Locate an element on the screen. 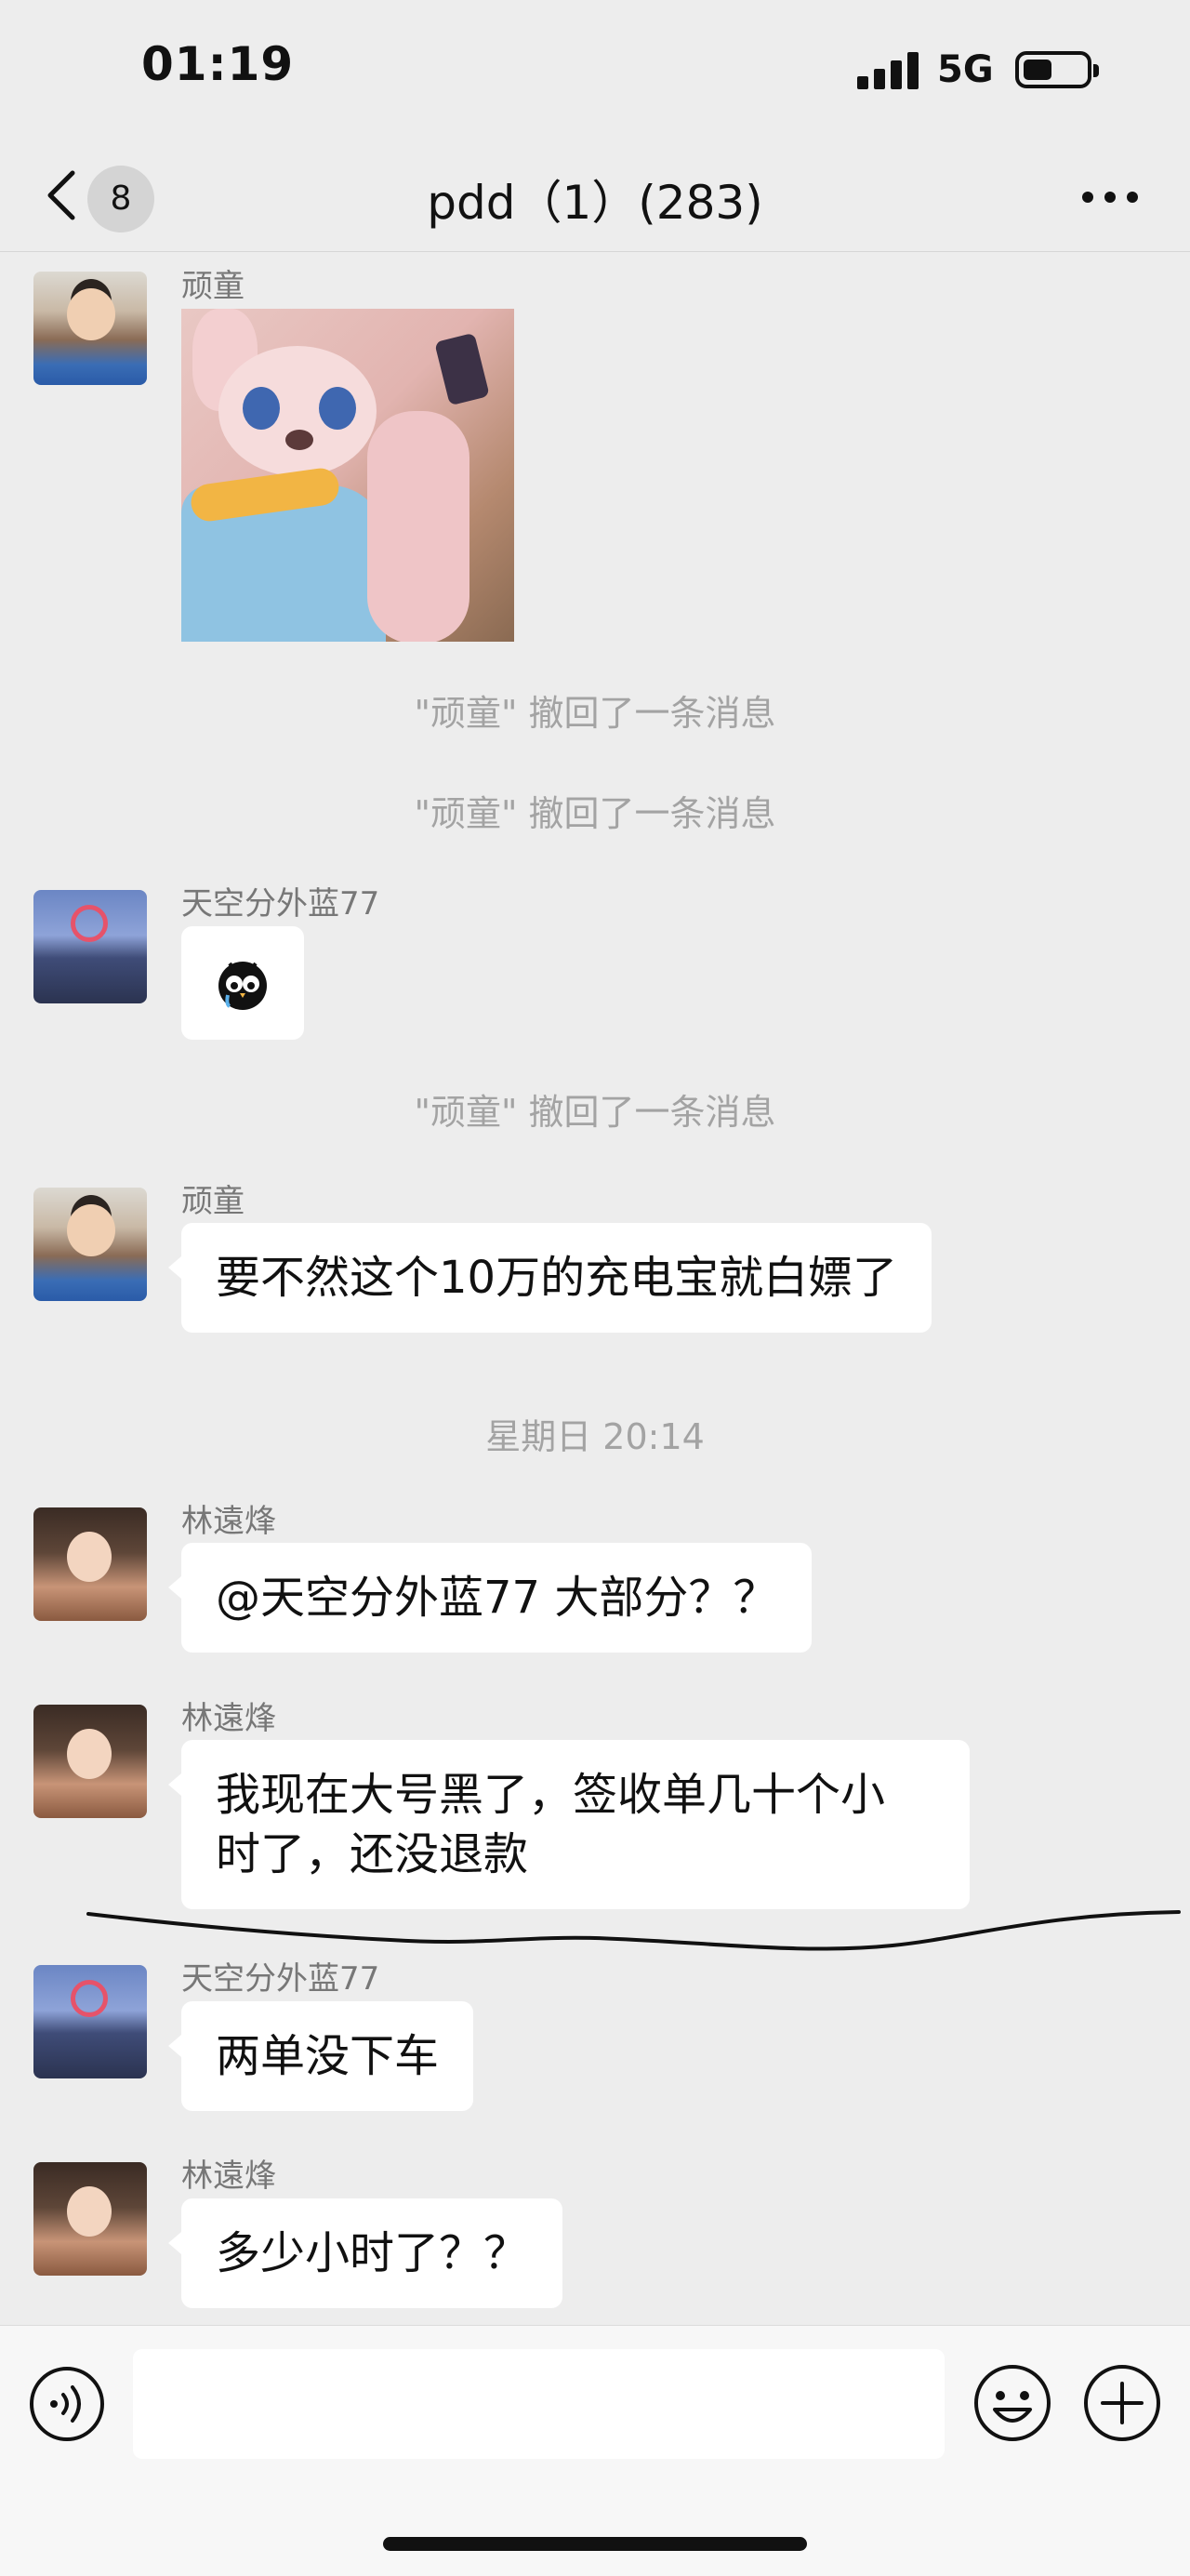  chat-header: 8 pdd（1）(283) is located at coordinates (595, 195).